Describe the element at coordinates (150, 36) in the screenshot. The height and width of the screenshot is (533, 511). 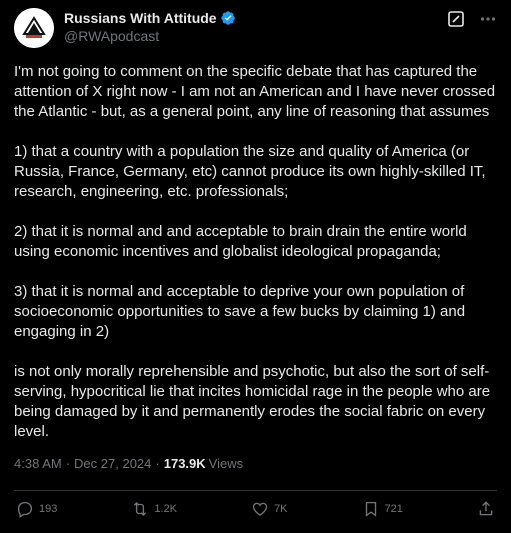
I see `author-handle: @RWApodcast` at that location.